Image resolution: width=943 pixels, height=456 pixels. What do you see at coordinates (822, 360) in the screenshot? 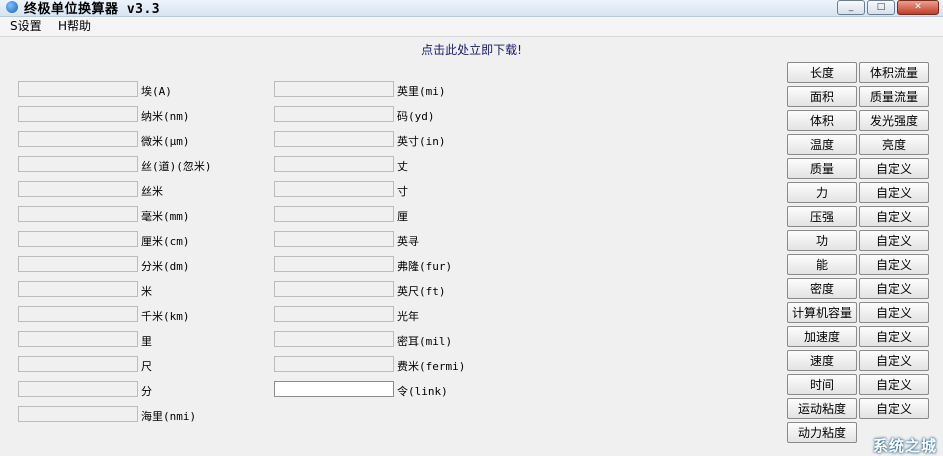
I see `category-button: 速度` at bounding box center [822, 360].